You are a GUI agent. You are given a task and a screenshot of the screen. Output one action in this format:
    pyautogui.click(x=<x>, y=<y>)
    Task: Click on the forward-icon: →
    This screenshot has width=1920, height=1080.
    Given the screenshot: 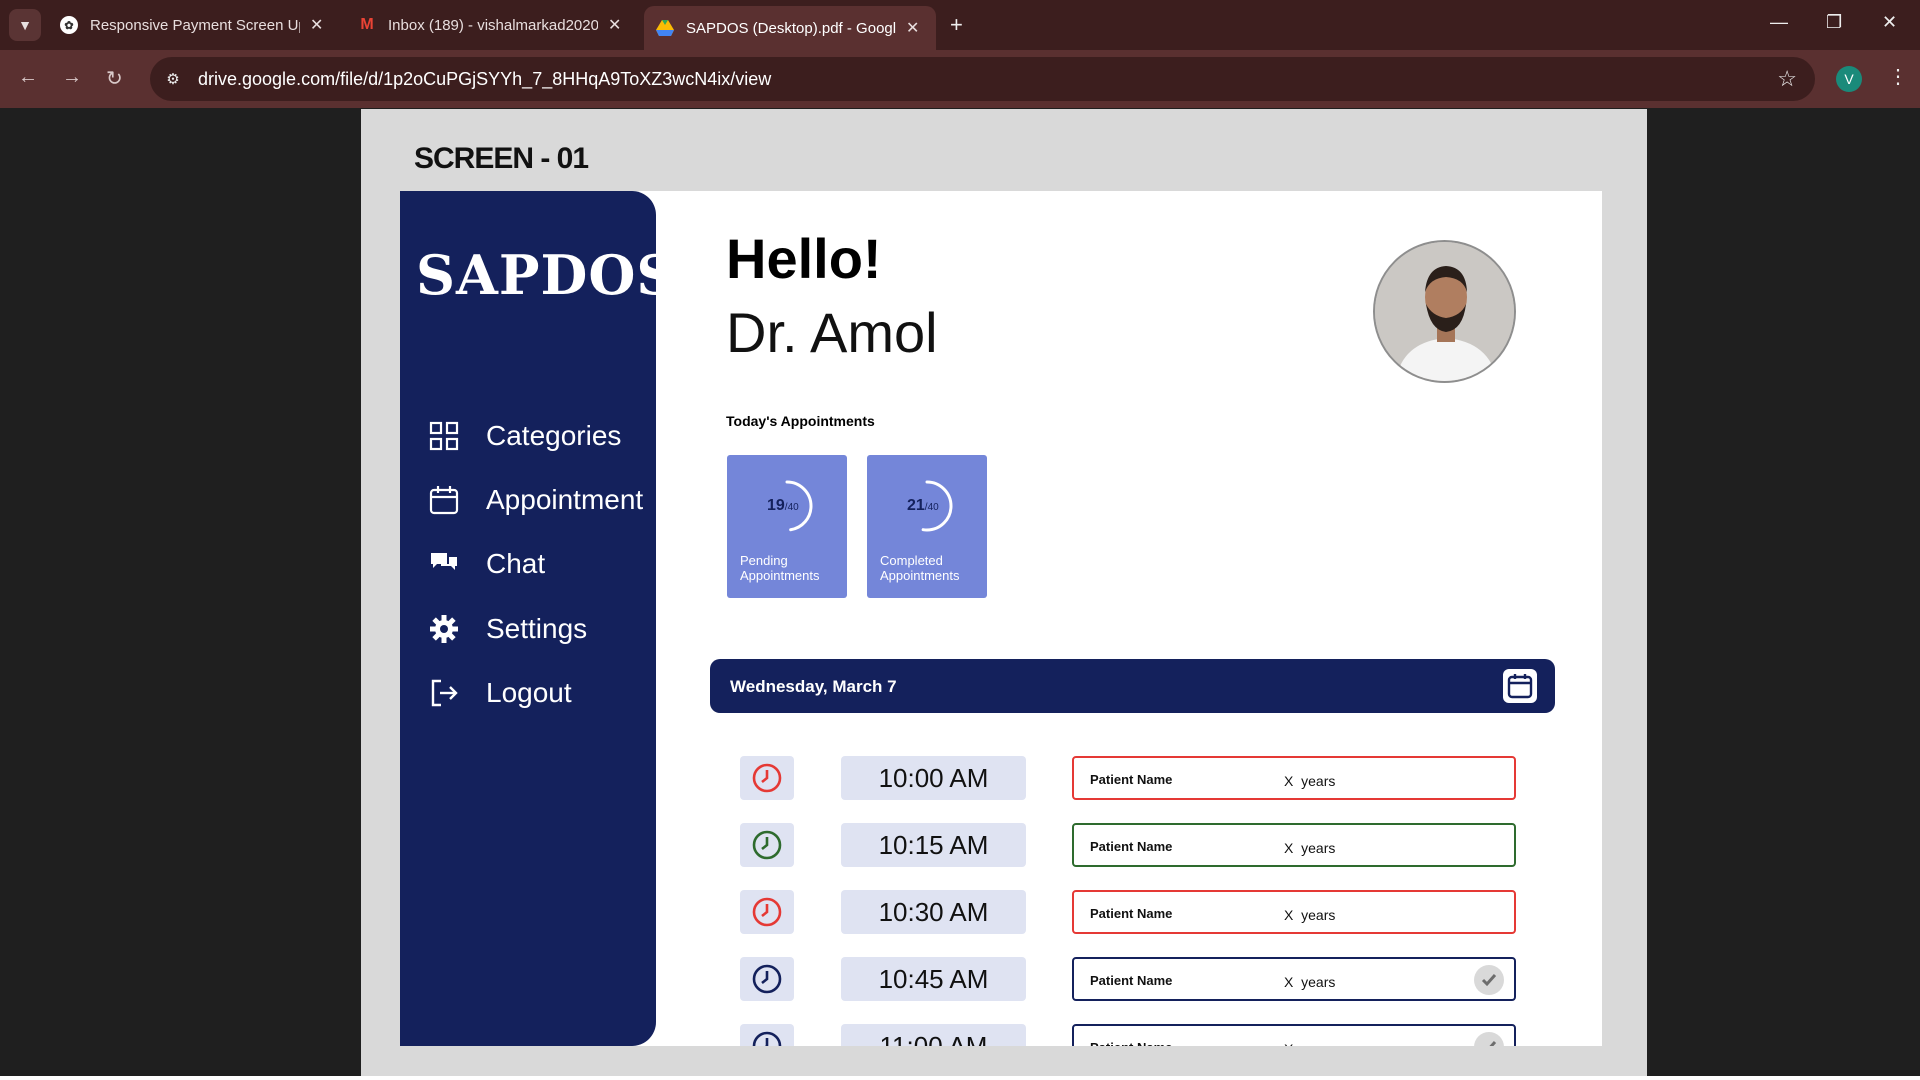 What is the action you would take?
    pyautogui.click(x=72, y=77)
    